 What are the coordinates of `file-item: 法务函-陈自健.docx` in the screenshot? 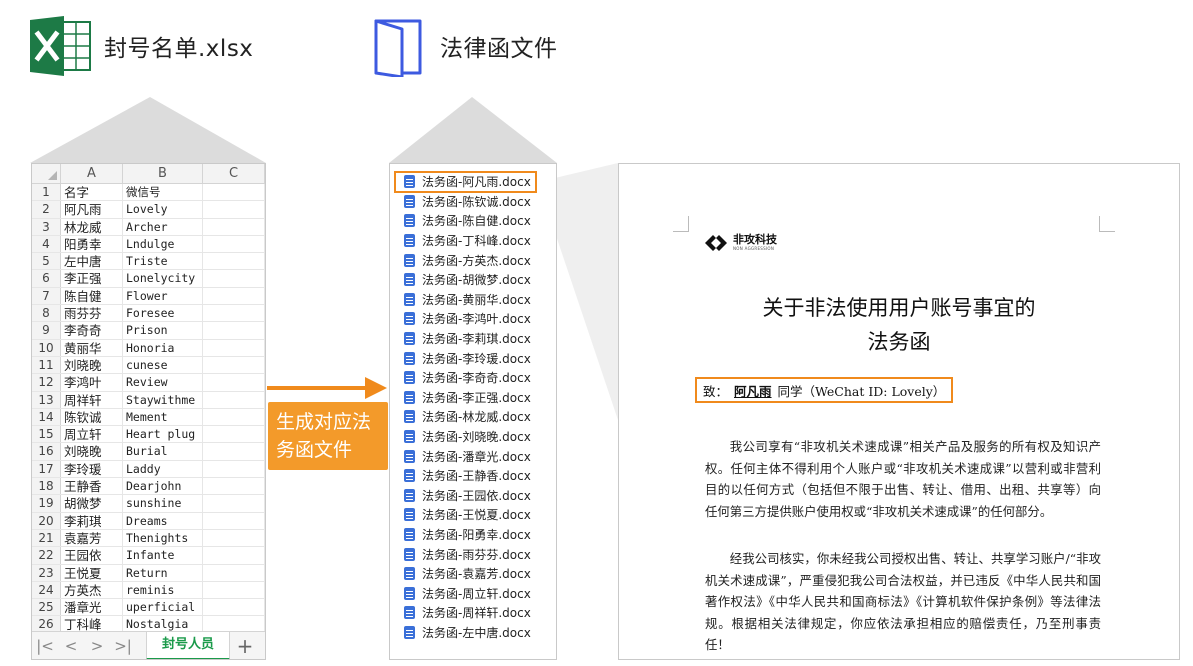 It's located at (473, 221).